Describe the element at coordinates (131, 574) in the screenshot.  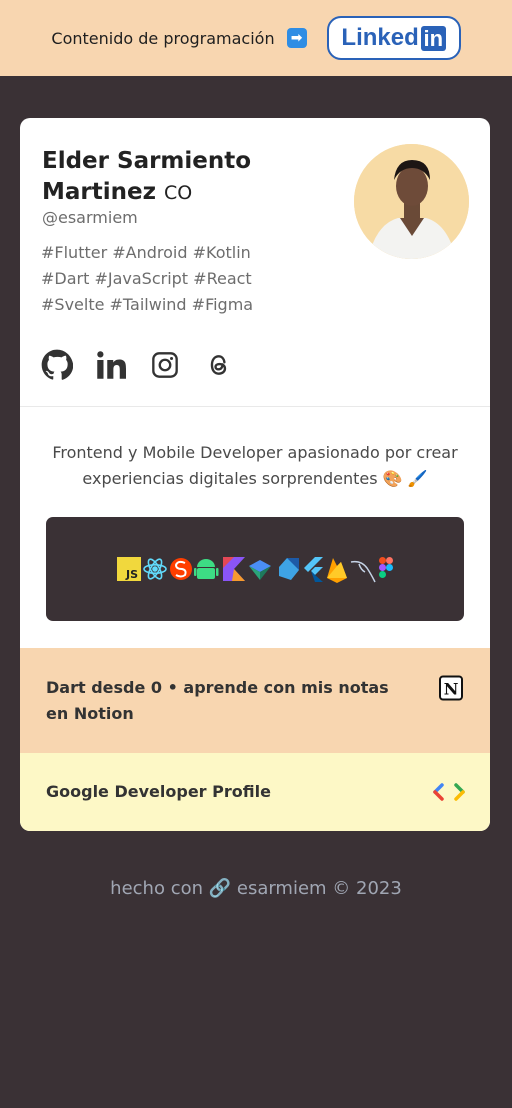
I see `js-label: JS` at that location.